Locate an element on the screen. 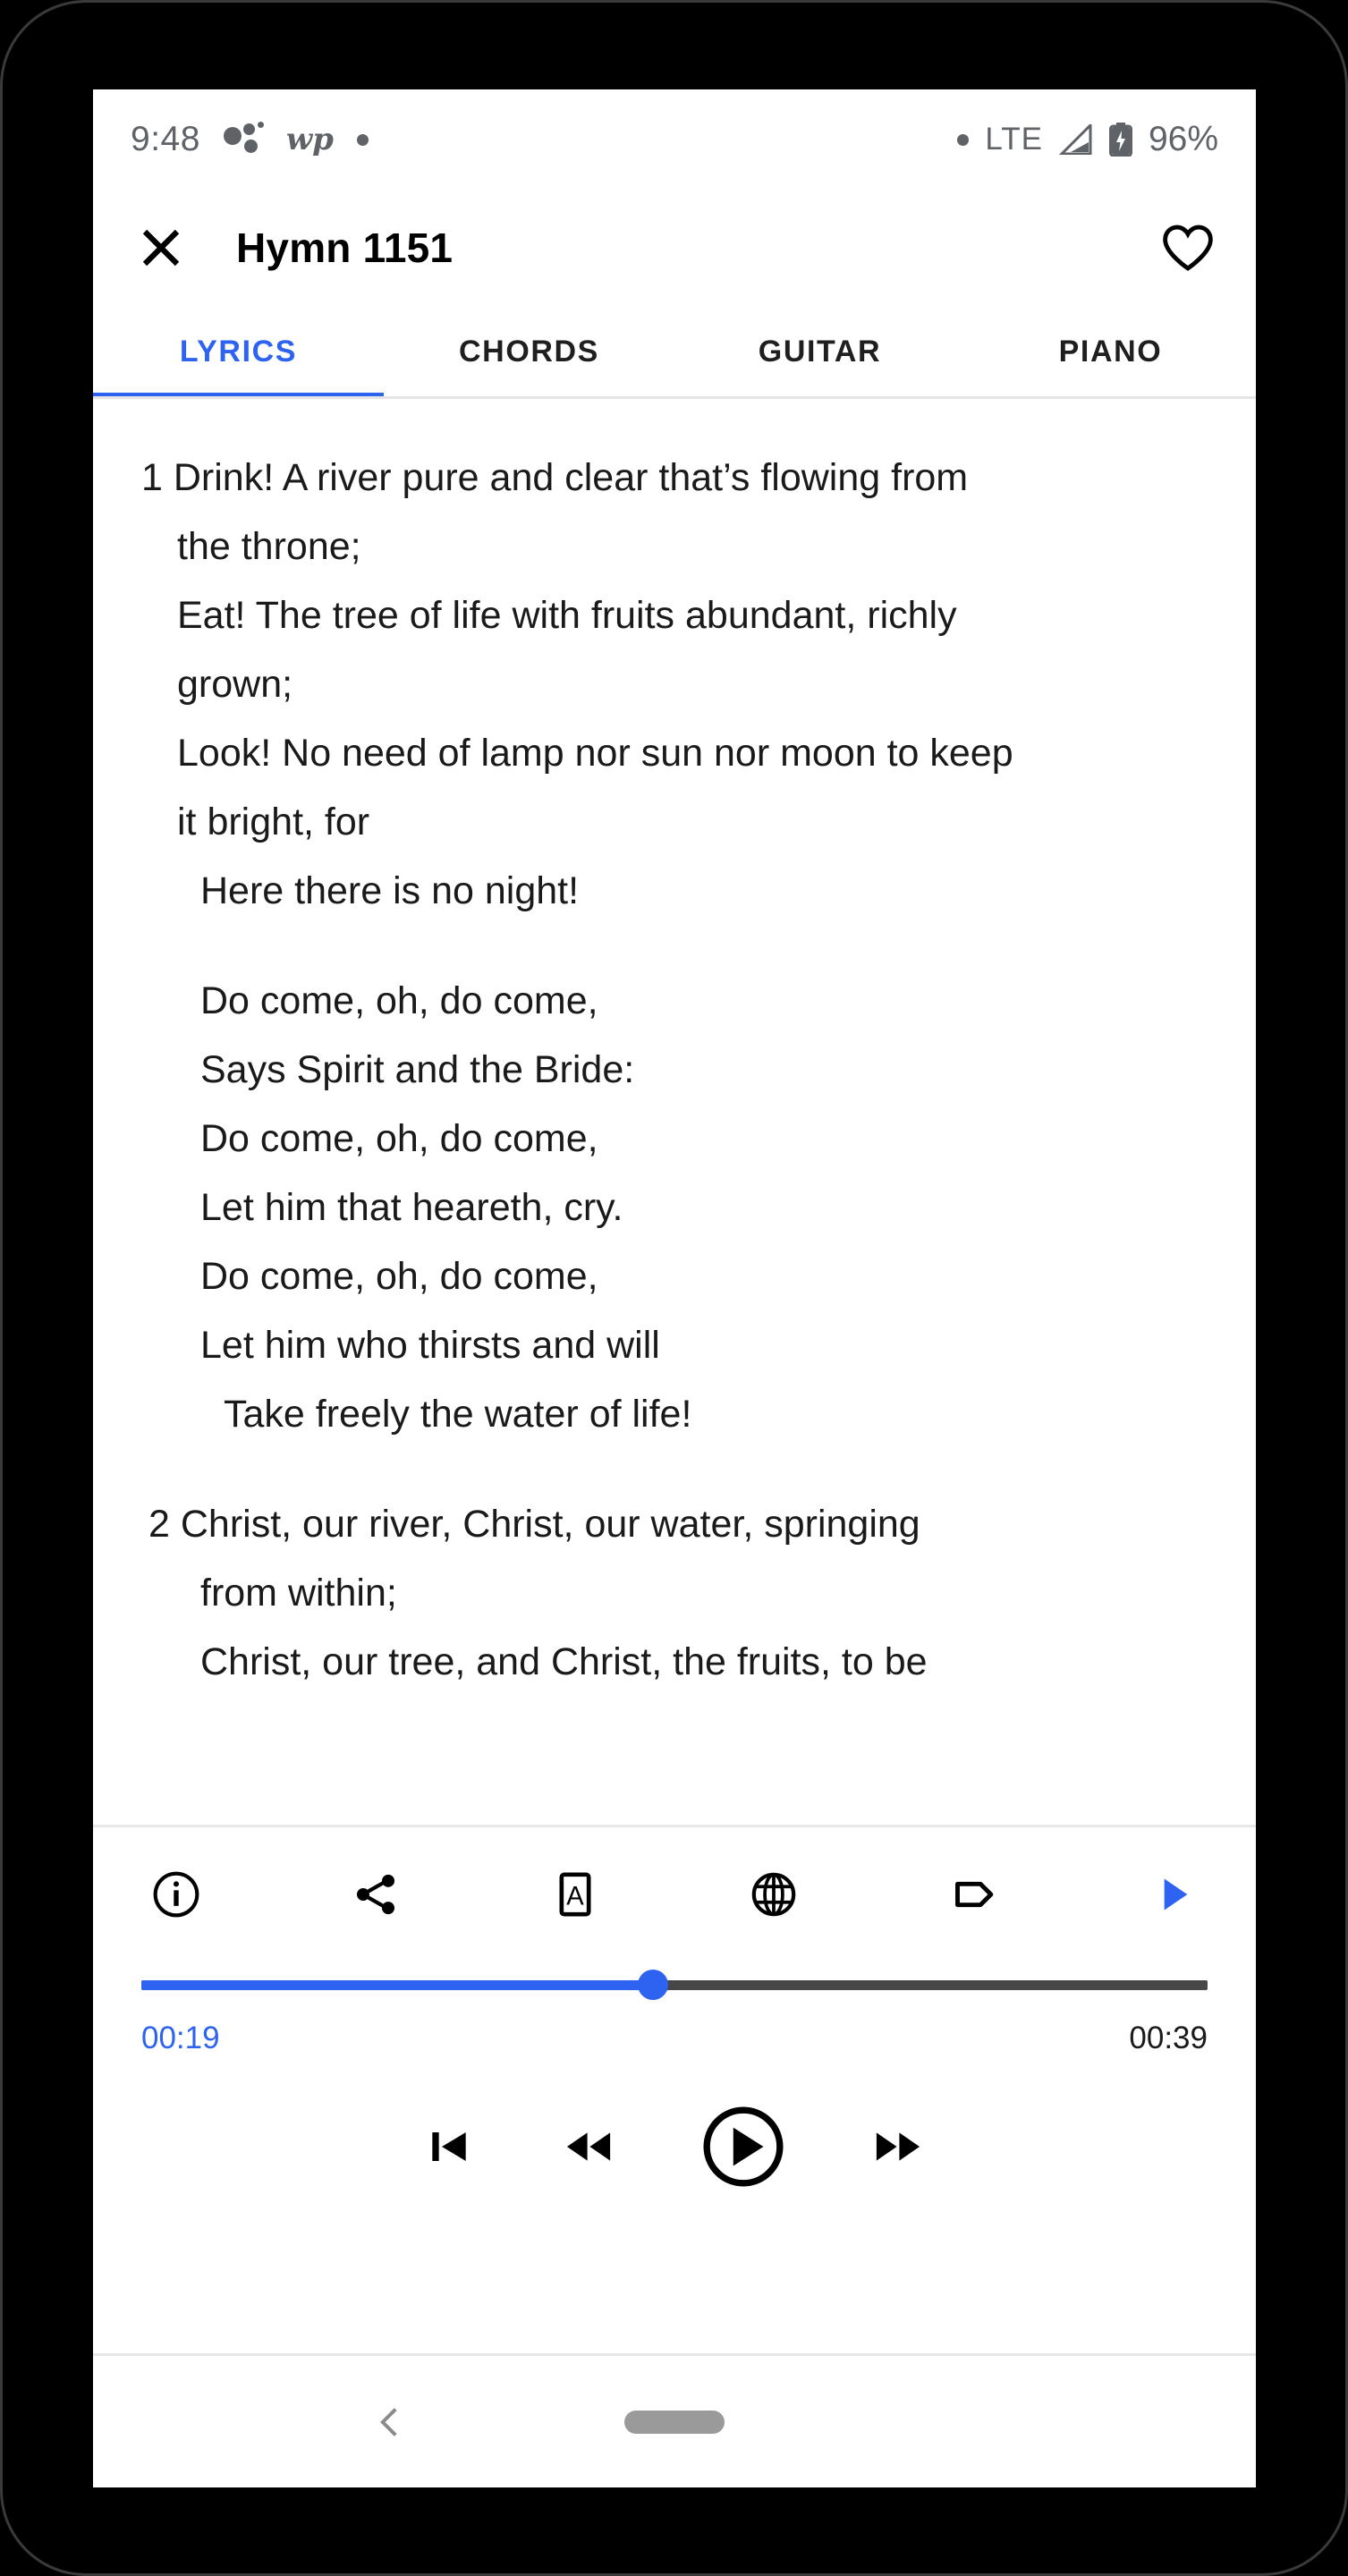 The width and height of the screenshot is (1348, 2576). lyric-line: Take freely the water of life! is located at coordinates (458, 1414).